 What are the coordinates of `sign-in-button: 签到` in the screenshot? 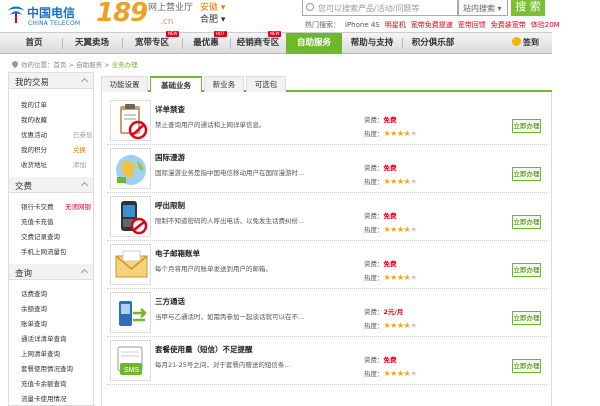 It's located at (525, 42).